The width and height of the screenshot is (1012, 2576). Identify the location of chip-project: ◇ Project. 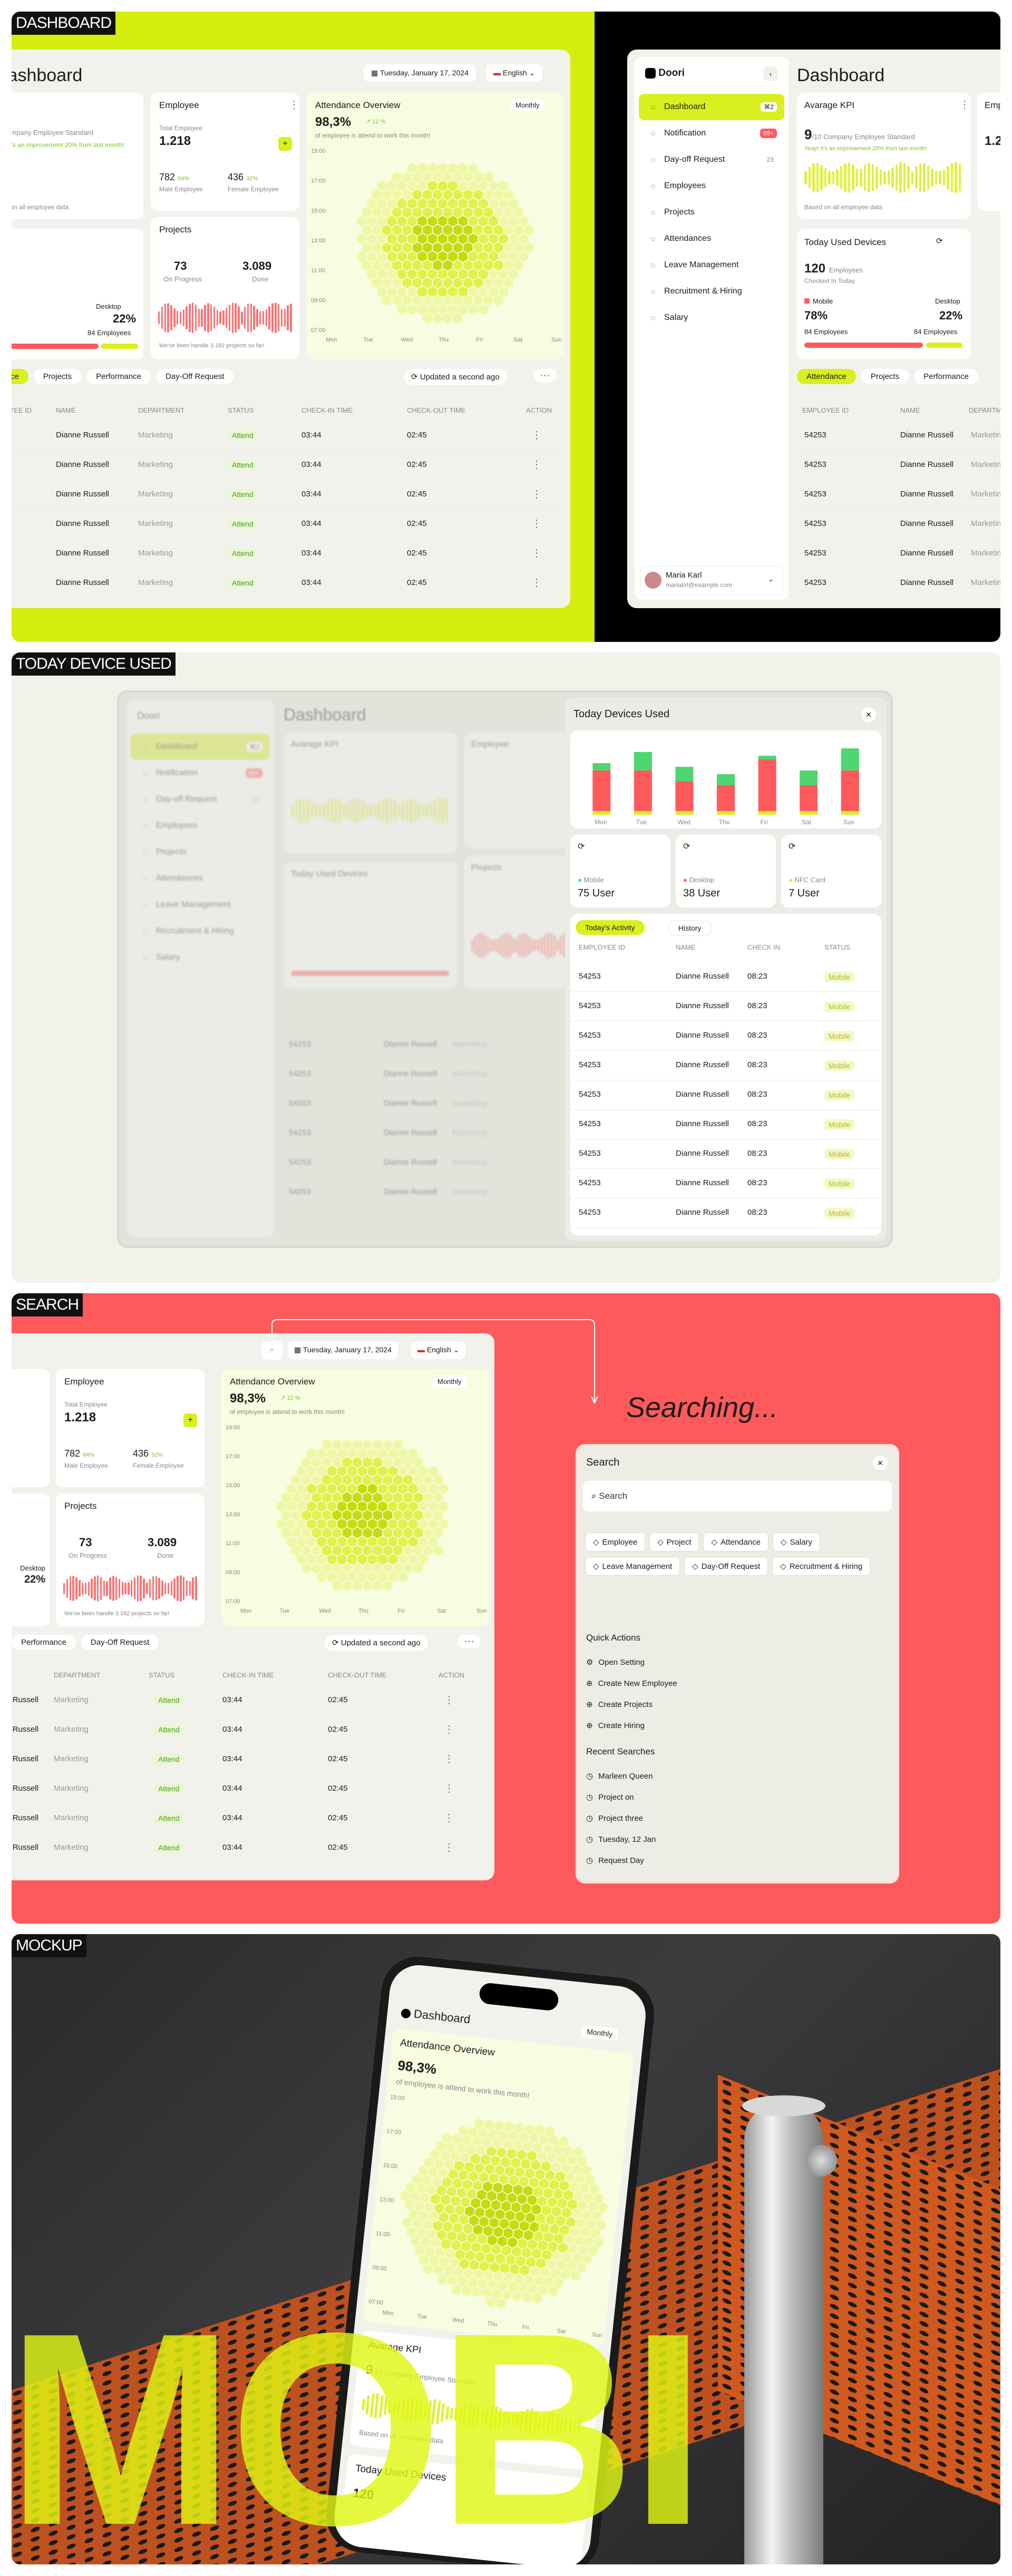
(674, 1542).